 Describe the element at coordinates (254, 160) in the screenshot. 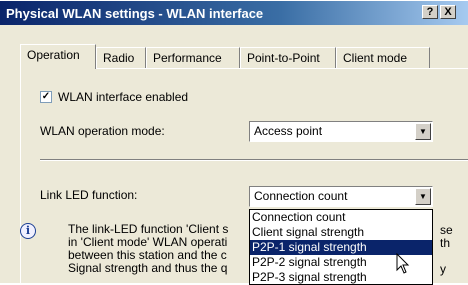

I see `separator` at that location.